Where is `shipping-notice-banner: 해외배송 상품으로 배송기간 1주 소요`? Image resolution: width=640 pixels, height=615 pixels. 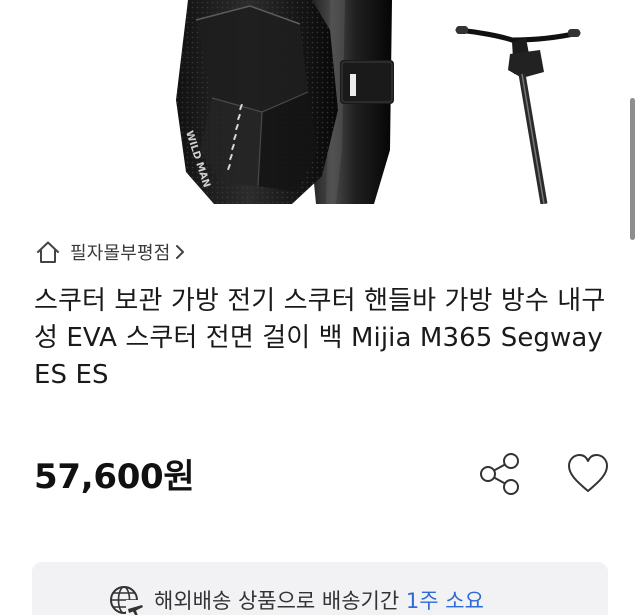 shipping-notice-banner: 해외배송 상품으로 배송기간 1주 소요 is located at coordinates (320, 588).